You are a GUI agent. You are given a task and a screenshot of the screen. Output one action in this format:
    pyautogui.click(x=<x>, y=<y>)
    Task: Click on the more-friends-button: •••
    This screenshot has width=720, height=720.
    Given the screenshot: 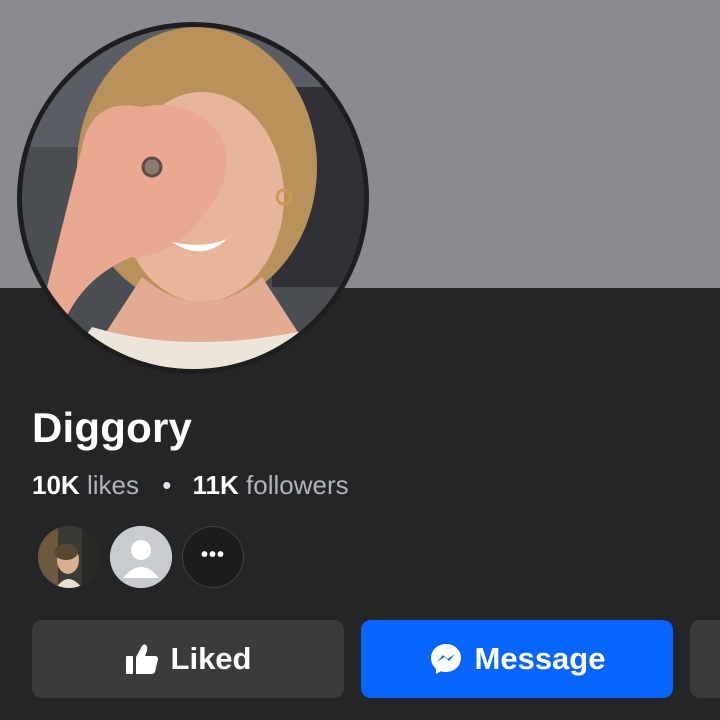 What is the action you would take?
    pyautogui.click(x=213, y=557)
    